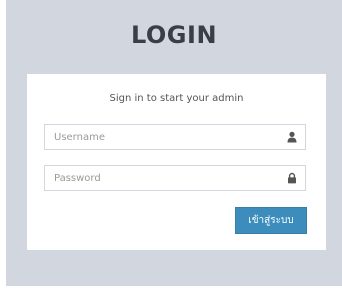 This screenshot has width=342, height=291. I want to click on username-input-group, so click(175, 137).